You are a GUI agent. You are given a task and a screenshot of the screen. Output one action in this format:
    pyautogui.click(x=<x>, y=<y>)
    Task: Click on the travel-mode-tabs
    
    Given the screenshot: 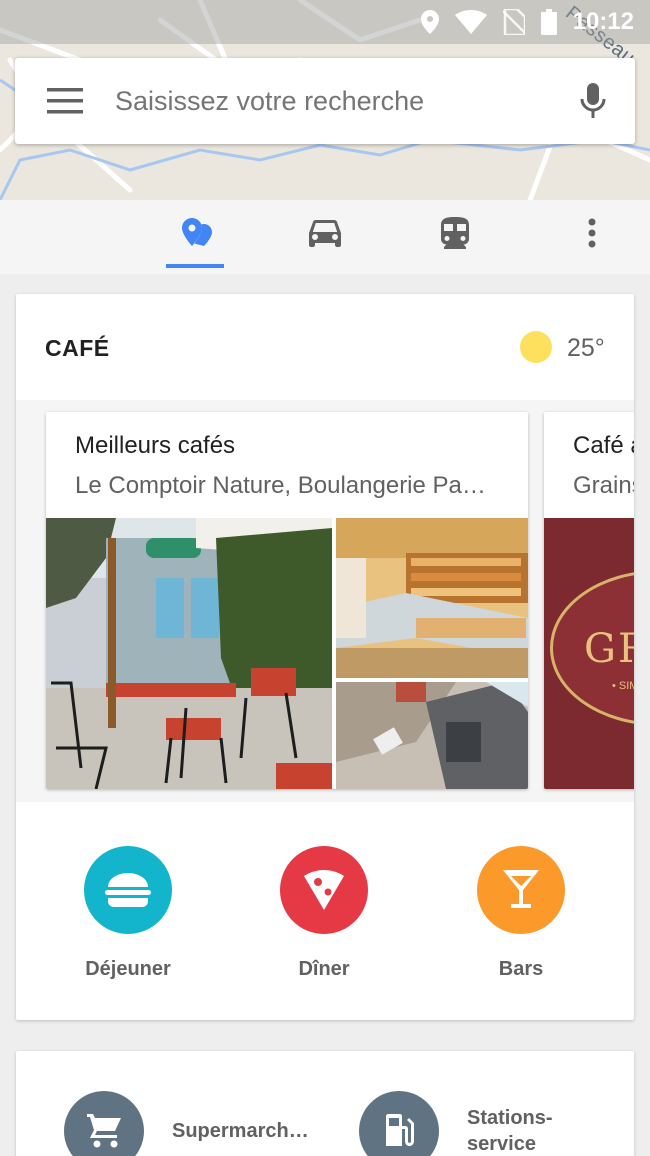 What is the action you would take?
    pyautogui.click(x=325, y=237)
    